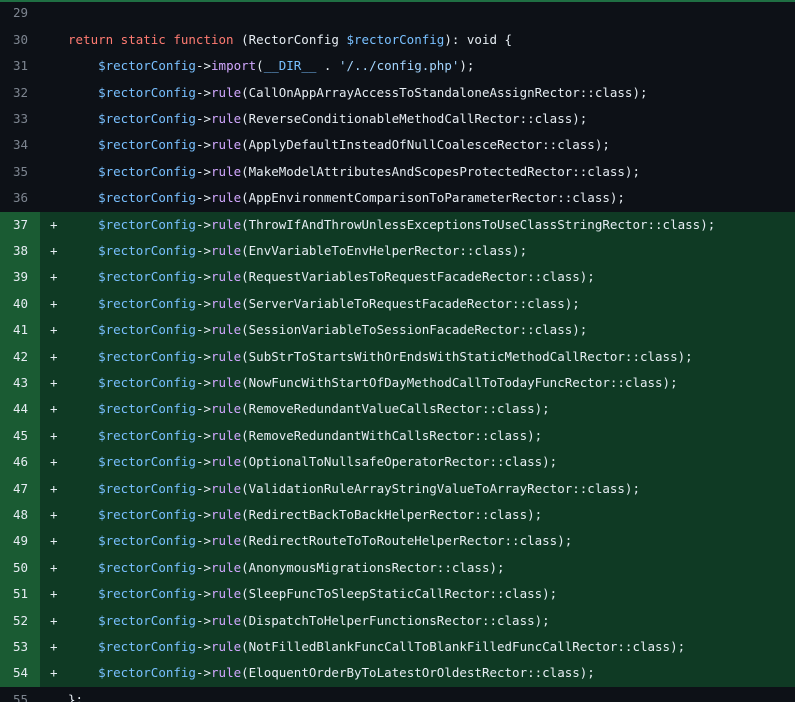 The height and width of the screenshot is (702, 795). Describe the element at coordinates (14, 277) in the screenshot. I see `line-number: 39` at that location.